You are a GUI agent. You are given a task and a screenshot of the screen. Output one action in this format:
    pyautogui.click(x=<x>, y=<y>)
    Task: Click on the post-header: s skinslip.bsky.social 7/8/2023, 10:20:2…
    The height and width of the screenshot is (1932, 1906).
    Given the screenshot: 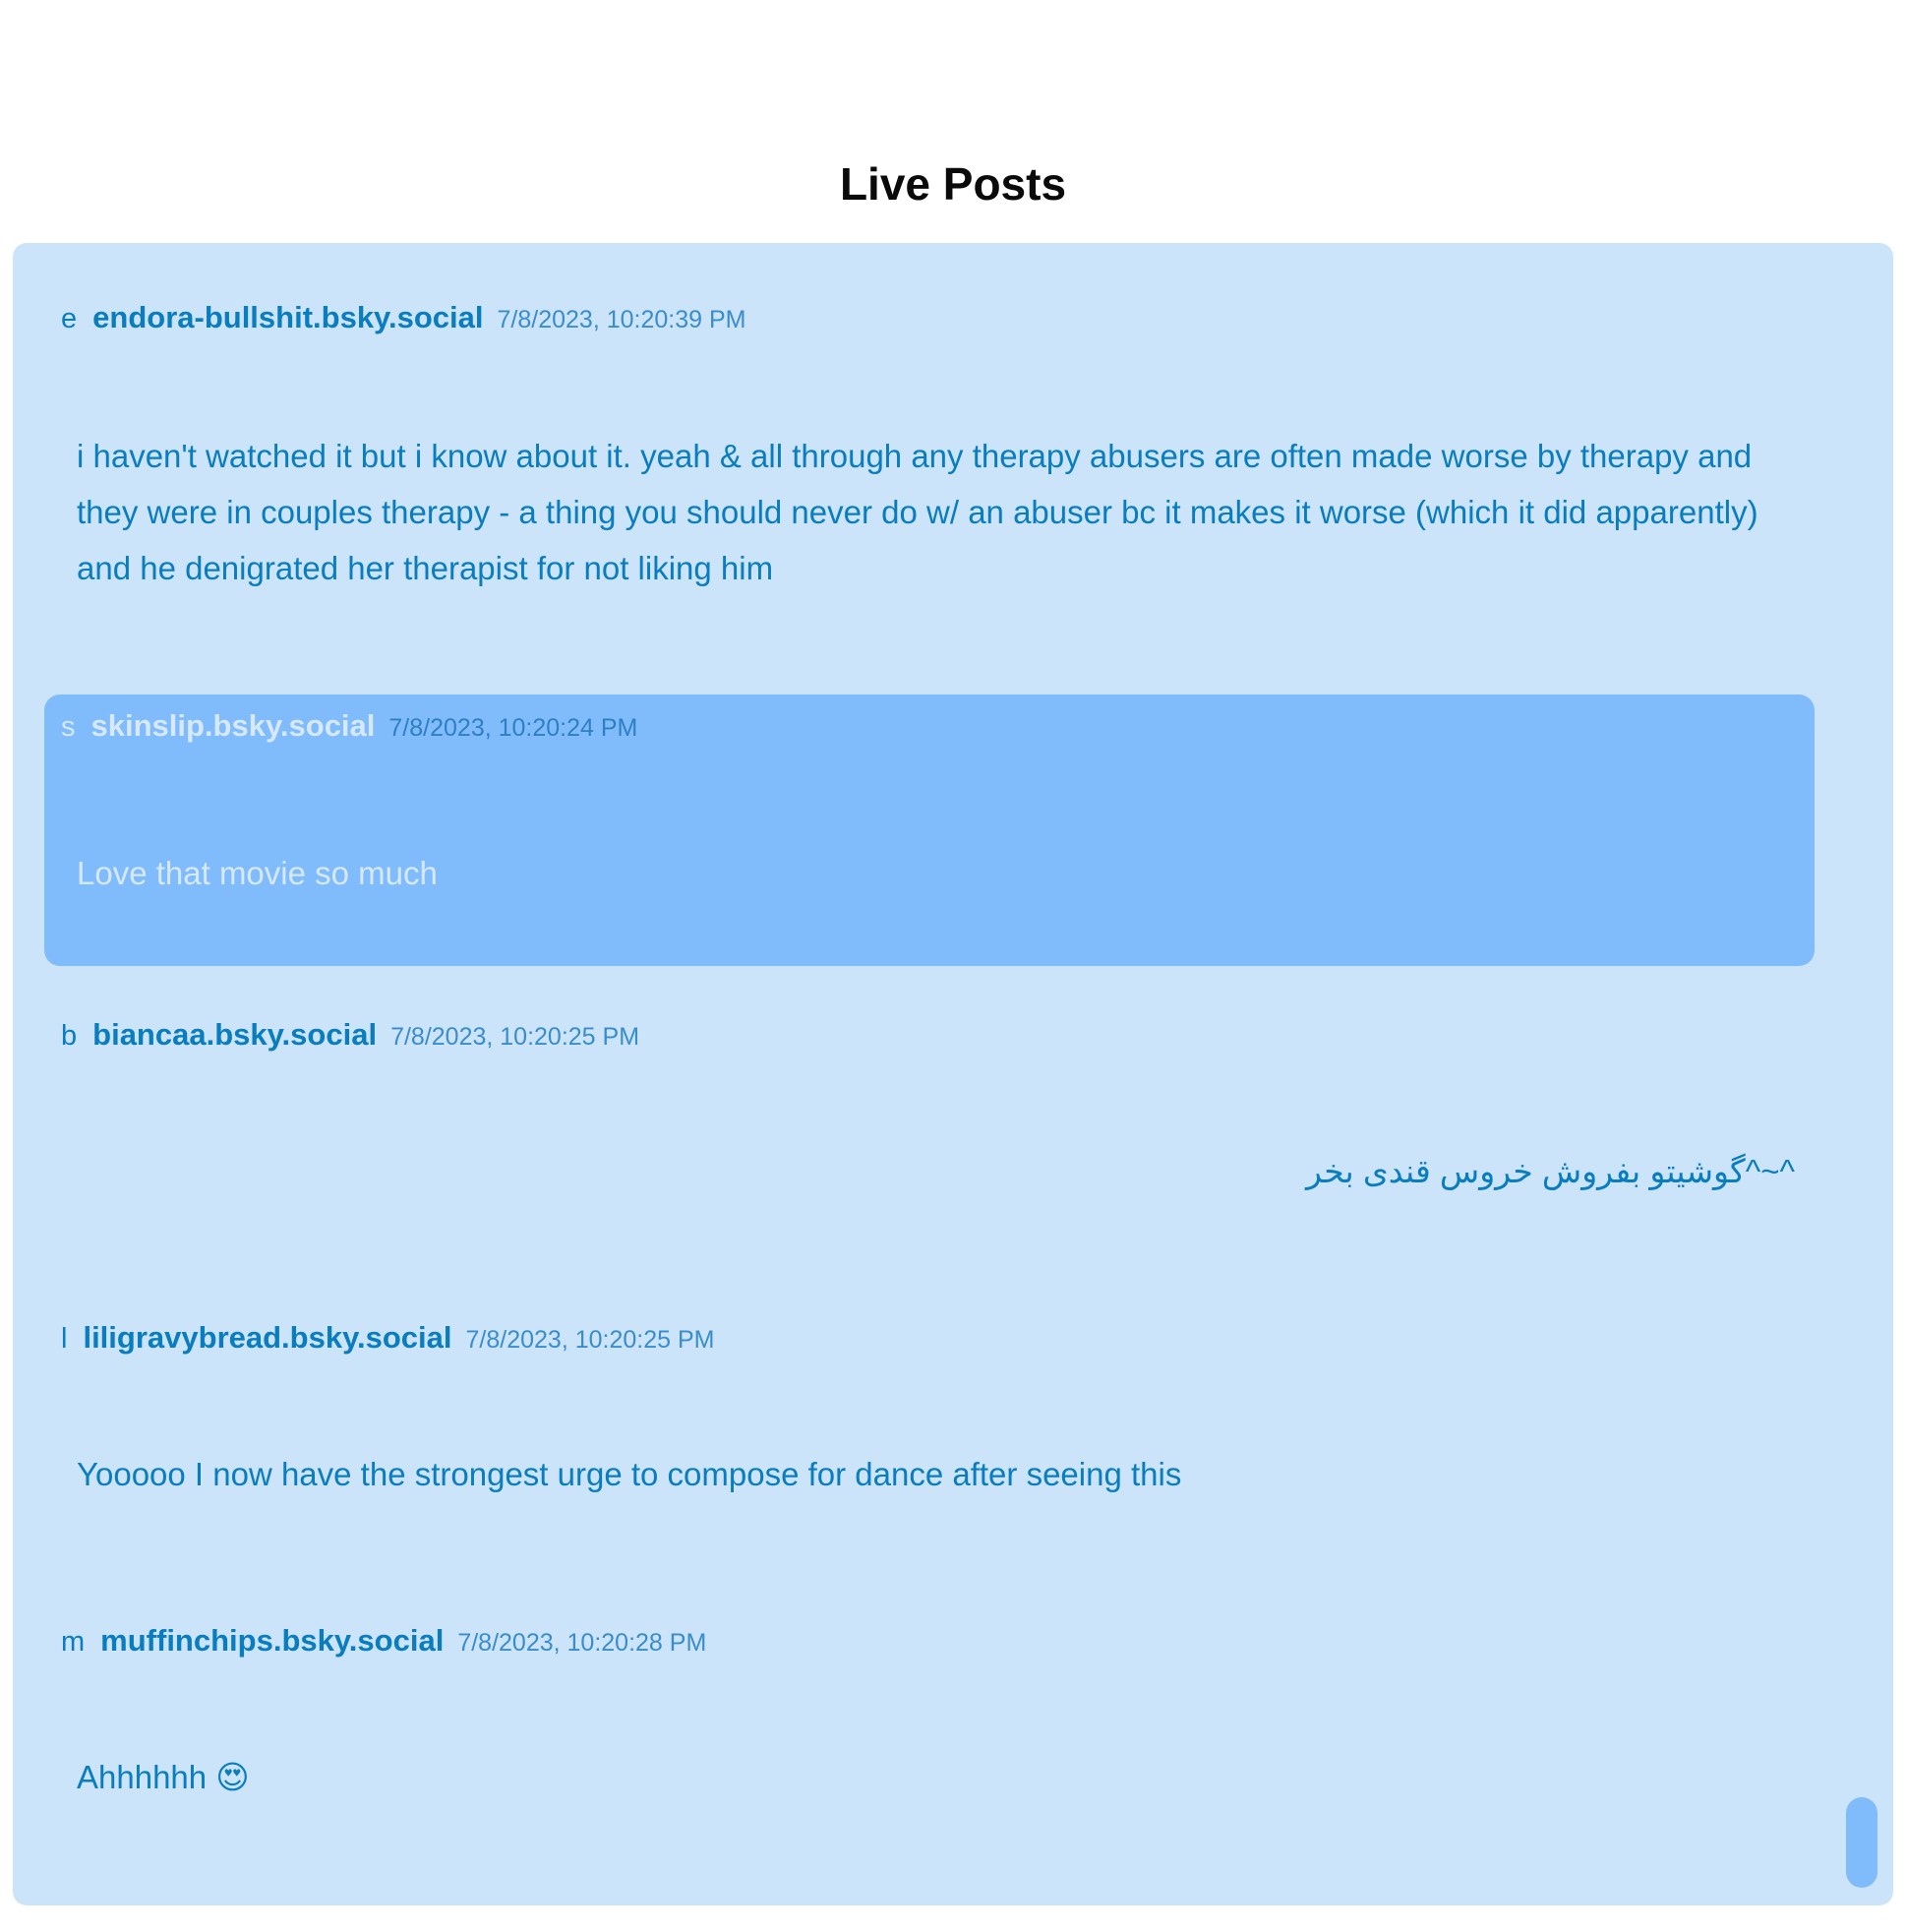 What is the action you would take?
    pyautogui.click(x=340, y=726)
    